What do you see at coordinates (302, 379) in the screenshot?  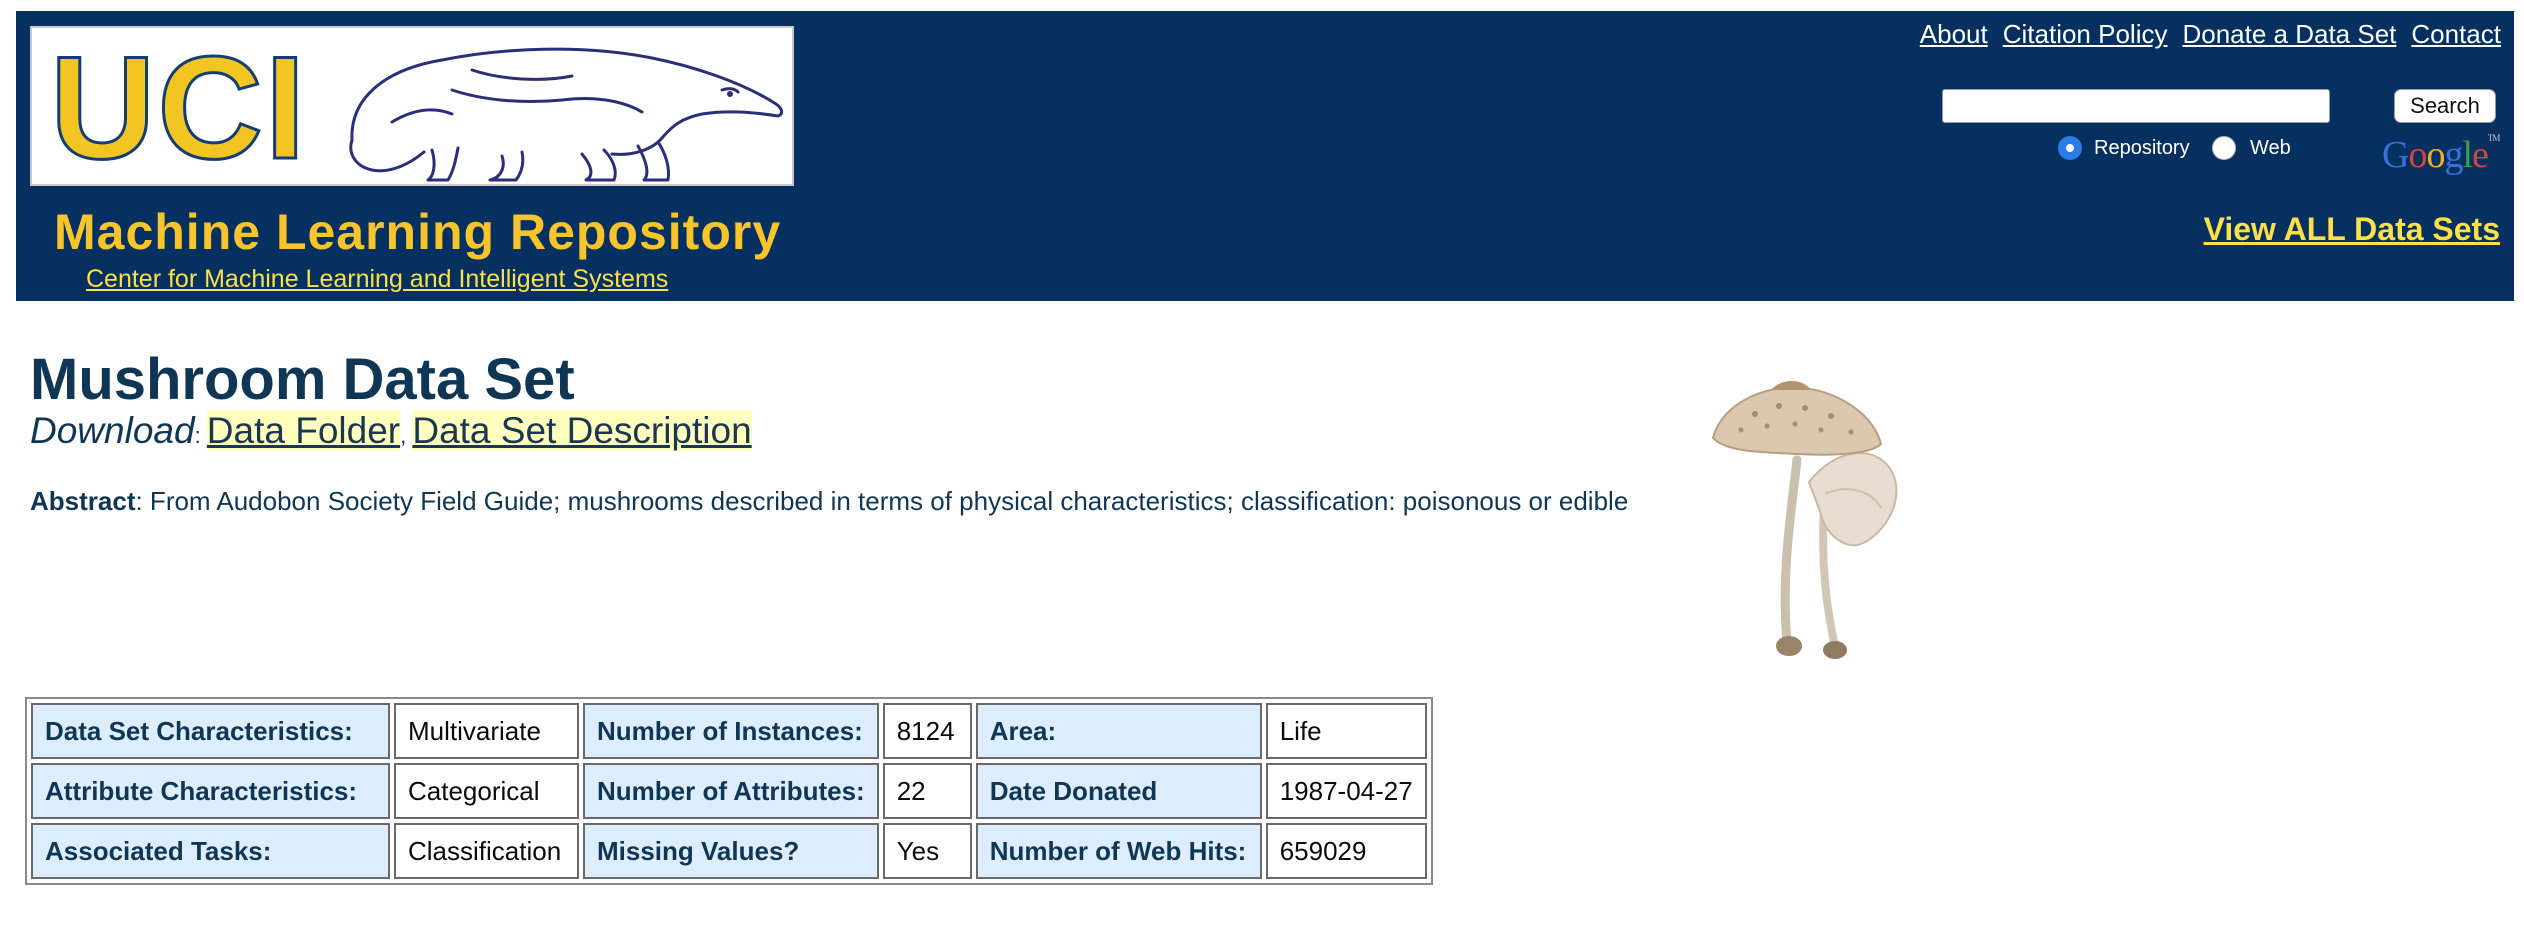 I see `page-title: Mushroom Data Set` at bounding box center [302, 379].